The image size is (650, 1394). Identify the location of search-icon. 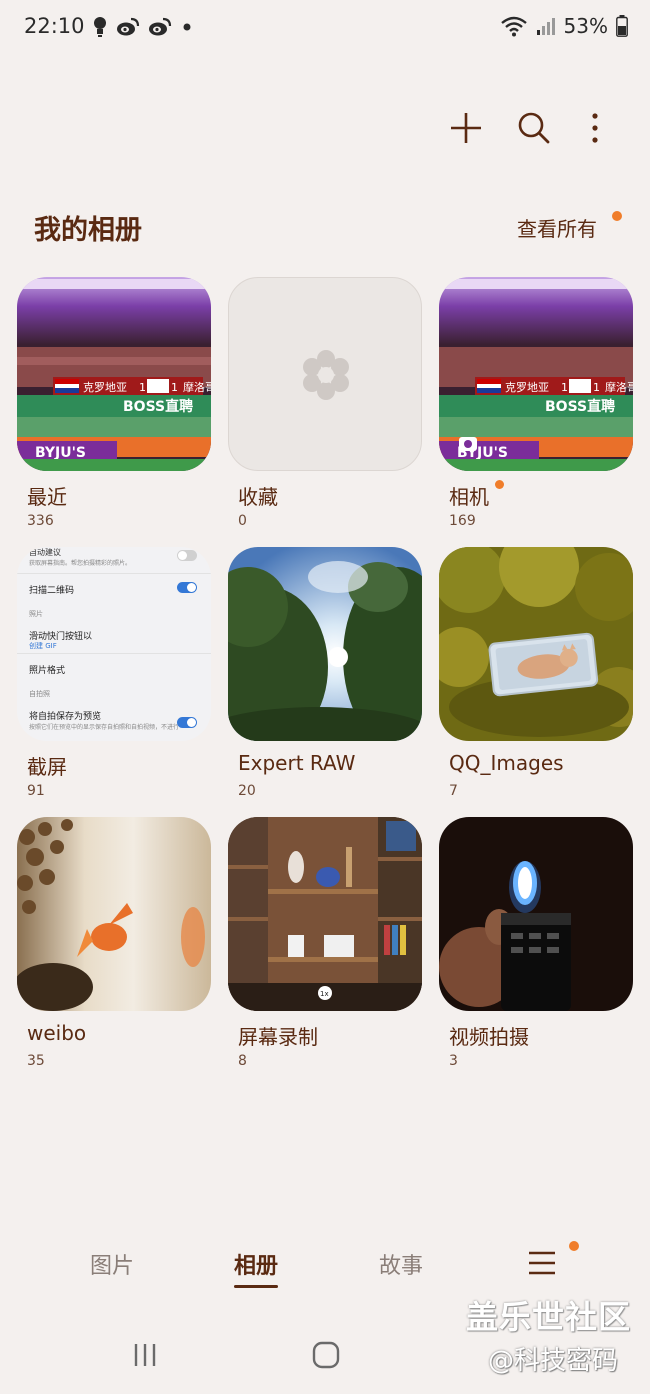
(534, 128).